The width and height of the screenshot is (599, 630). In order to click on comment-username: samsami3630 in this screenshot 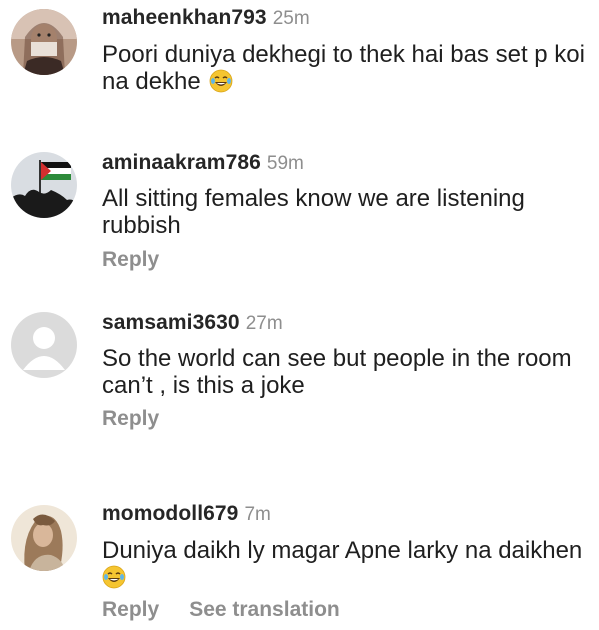, I will do `click(171, 322)`.